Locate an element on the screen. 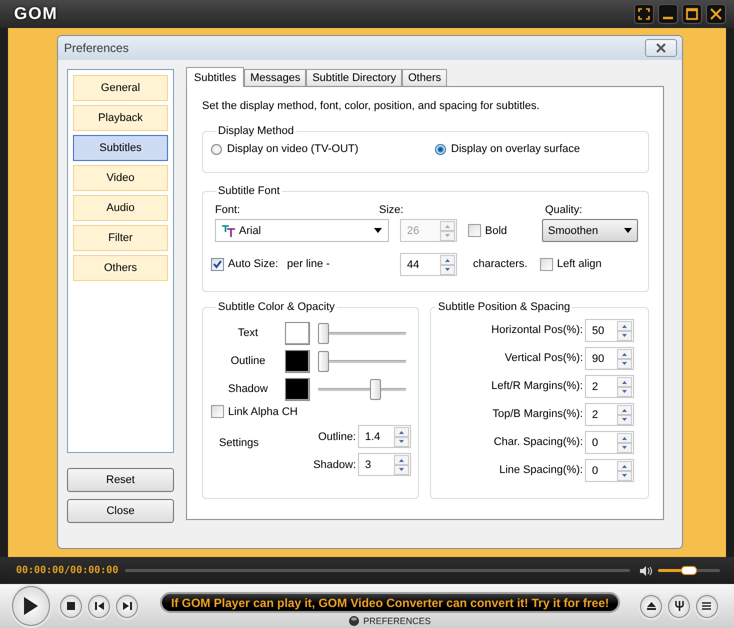 The image size is (734, 628). checkbox-label: Auto Size: is located at coordinates (253, 264).